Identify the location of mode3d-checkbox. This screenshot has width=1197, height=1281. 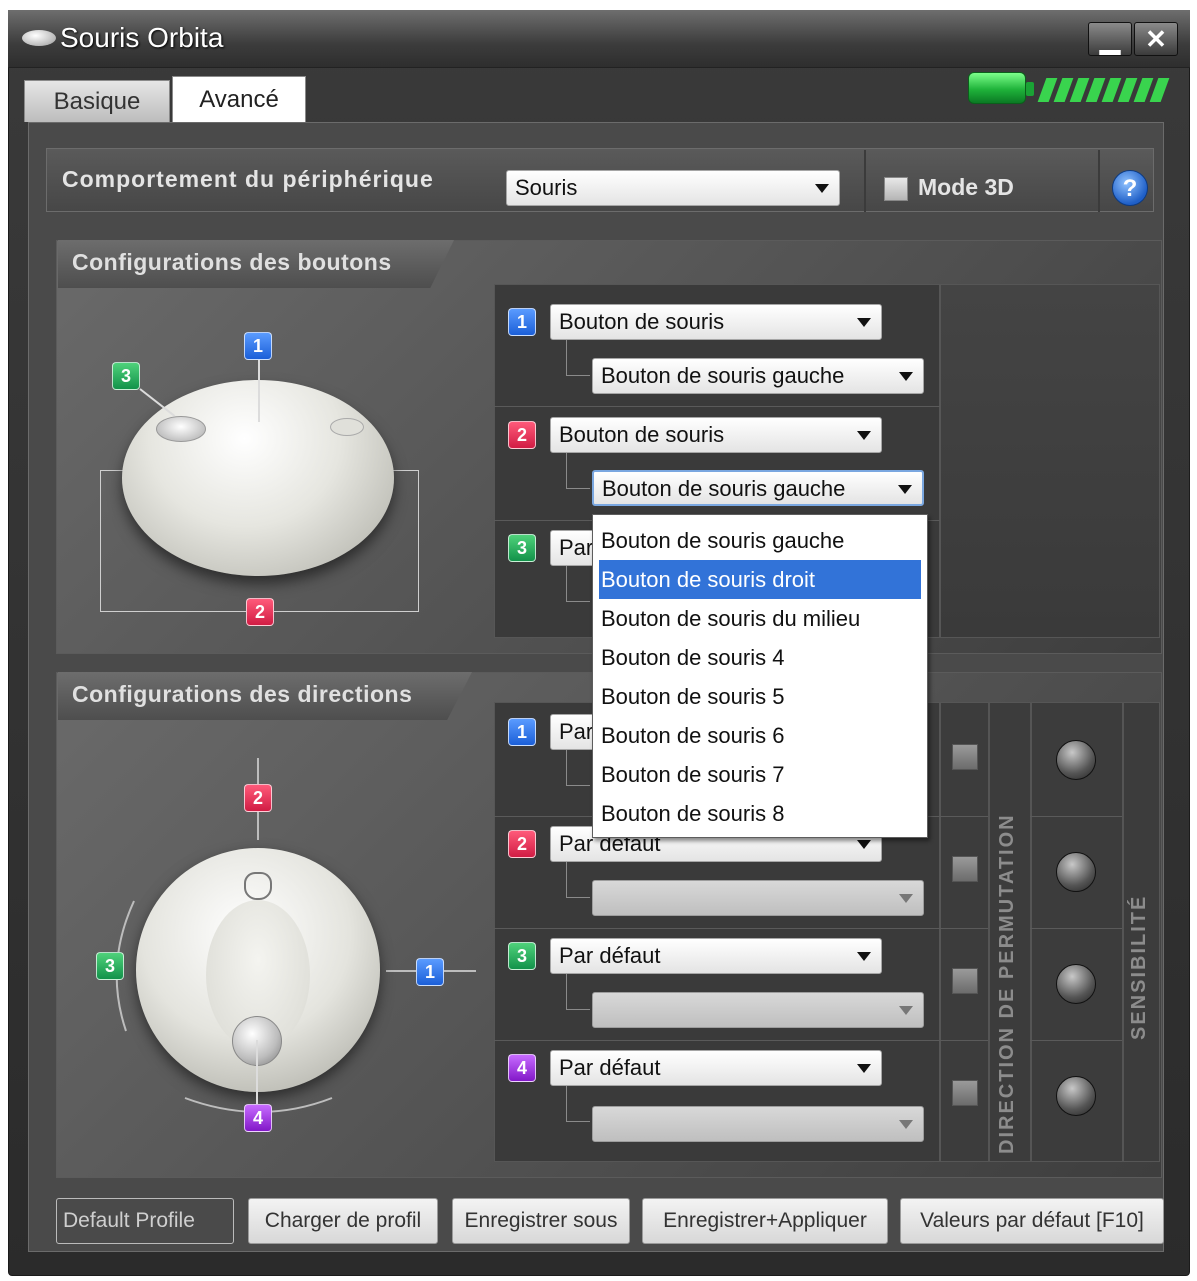
(896, 189).